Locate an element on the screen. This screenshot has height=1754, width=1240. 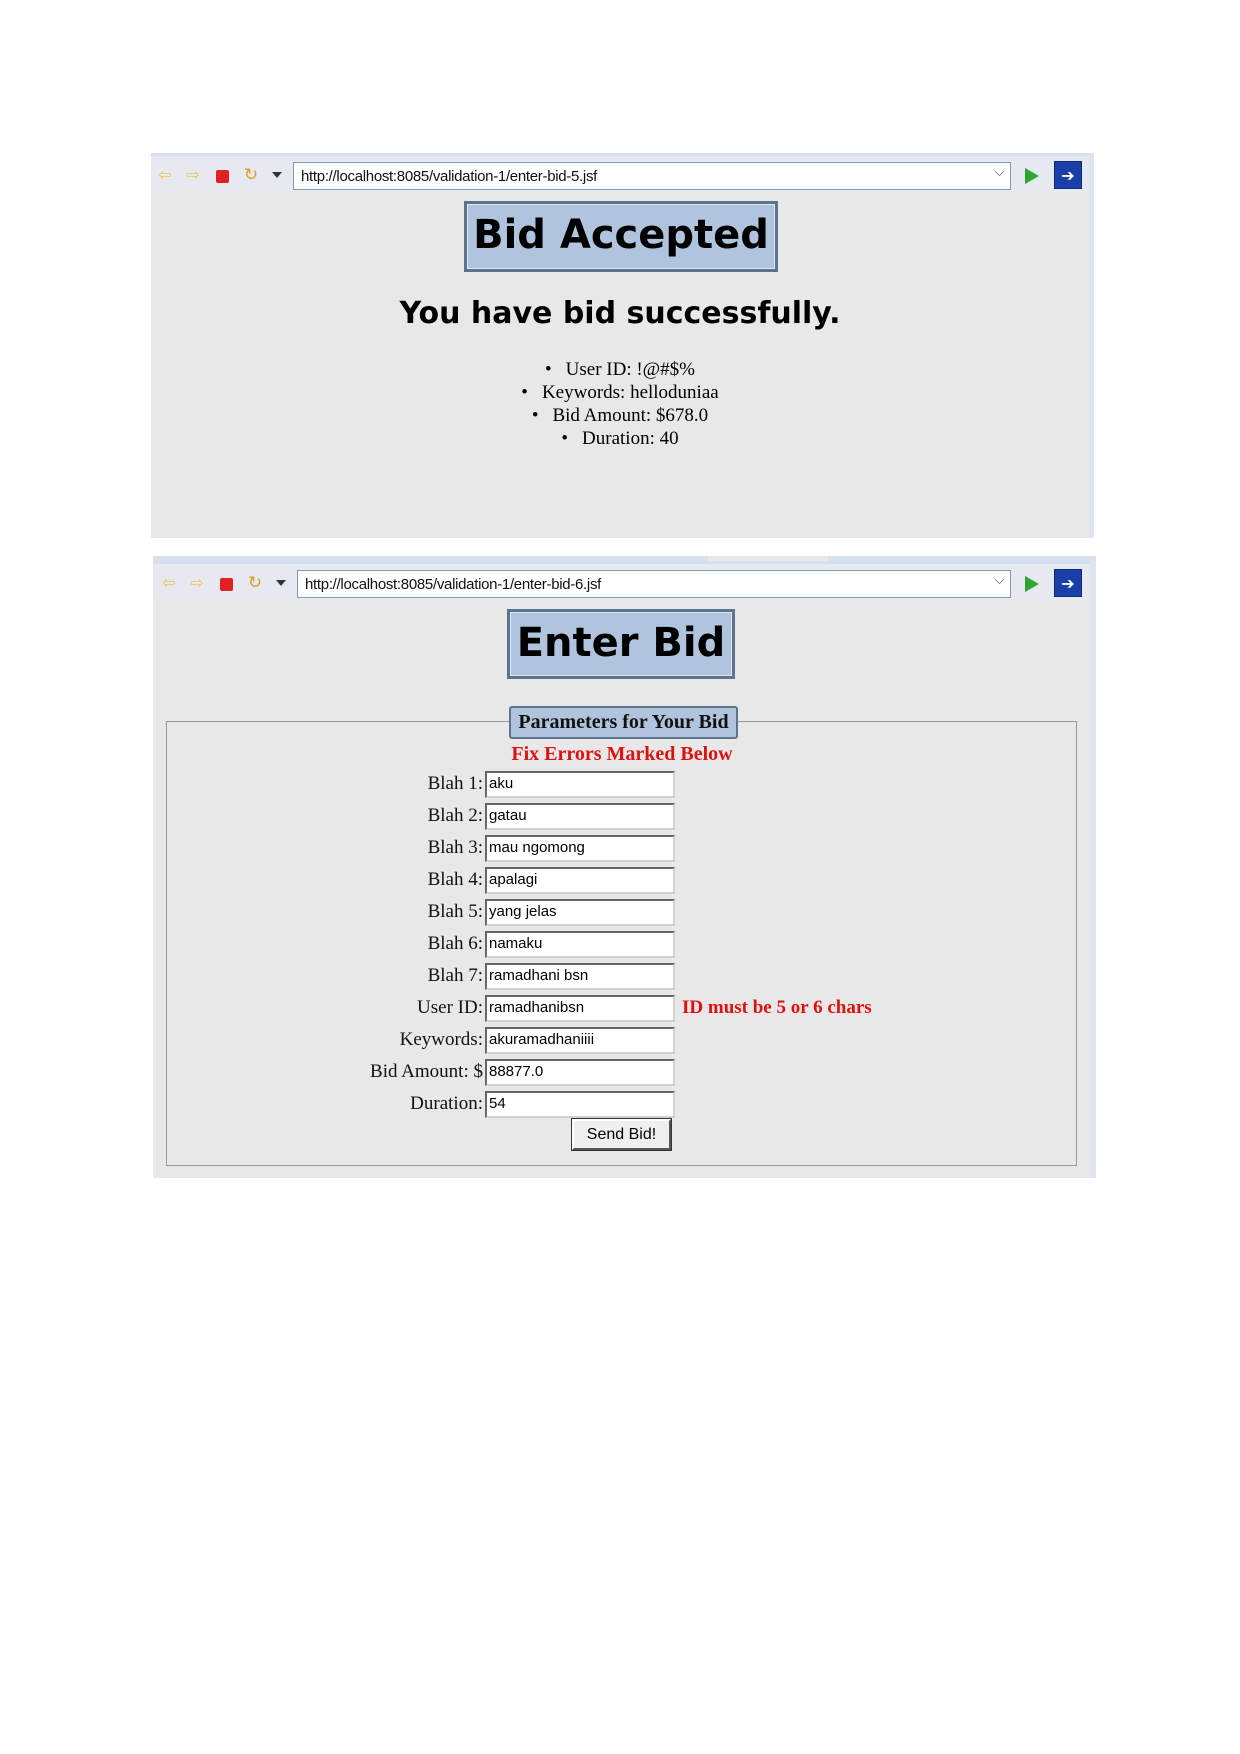
field-label: Blah 3: is located at coordinates (455, 847).